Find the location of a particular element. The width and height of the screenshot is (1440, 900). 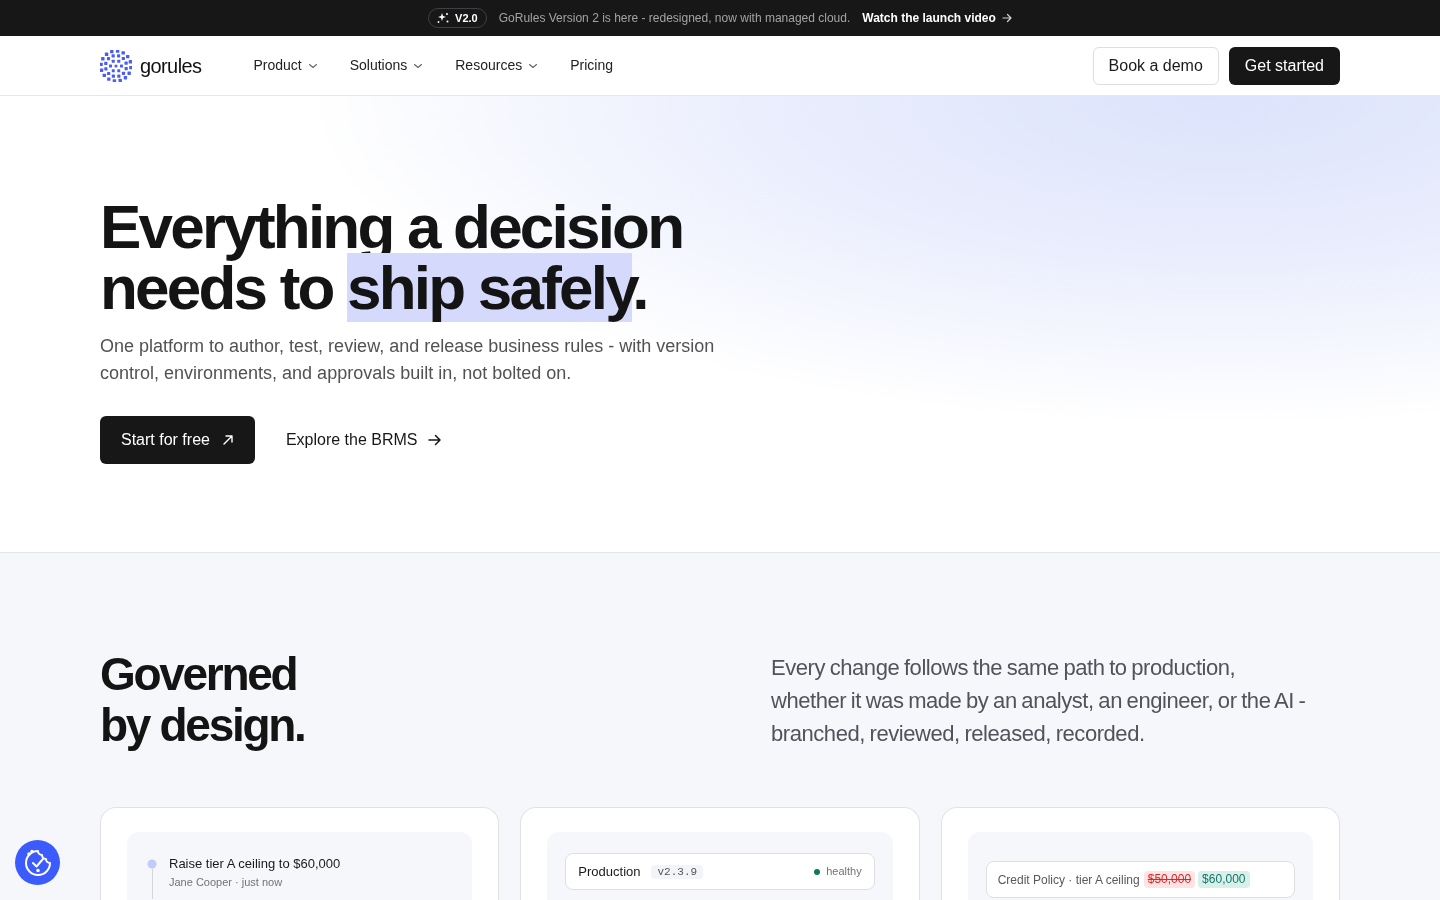

nav-link: Solutions is located at coordinates (386, 65).